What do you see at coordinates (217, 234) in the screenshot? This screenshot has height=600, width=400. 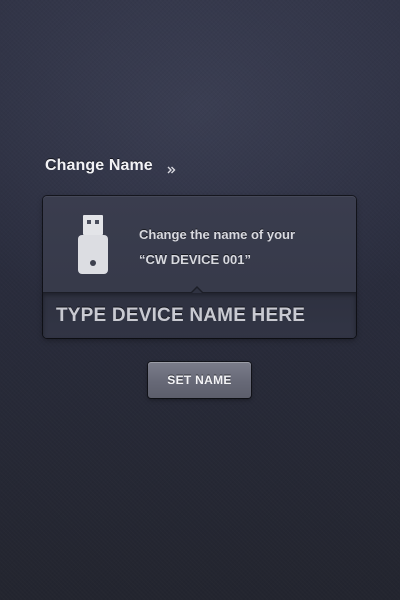 I see `message-line-1: Change the name of your` at bounding box center [217, 234].